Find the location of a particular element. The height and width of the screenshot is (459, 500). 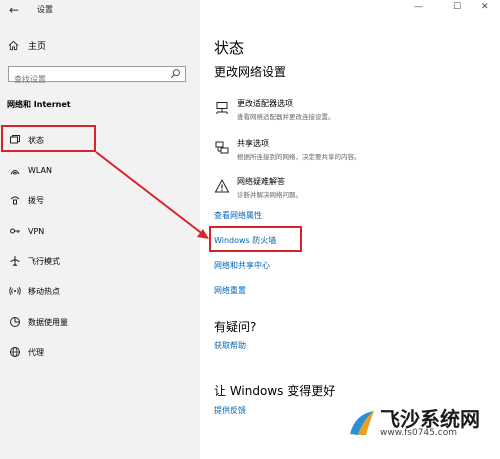

sidebar-item-label: 移动热点 is located at coordinates (44, 291).